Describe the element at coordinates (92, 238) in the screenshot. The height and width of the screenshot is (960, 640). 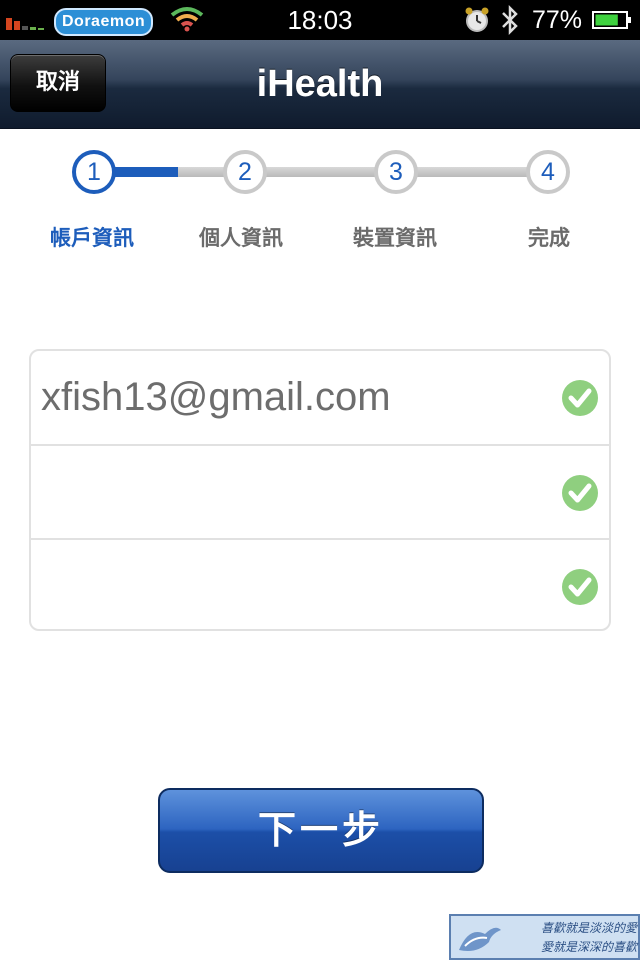
I see `step-1-label: 帳戶資訊` at that location.